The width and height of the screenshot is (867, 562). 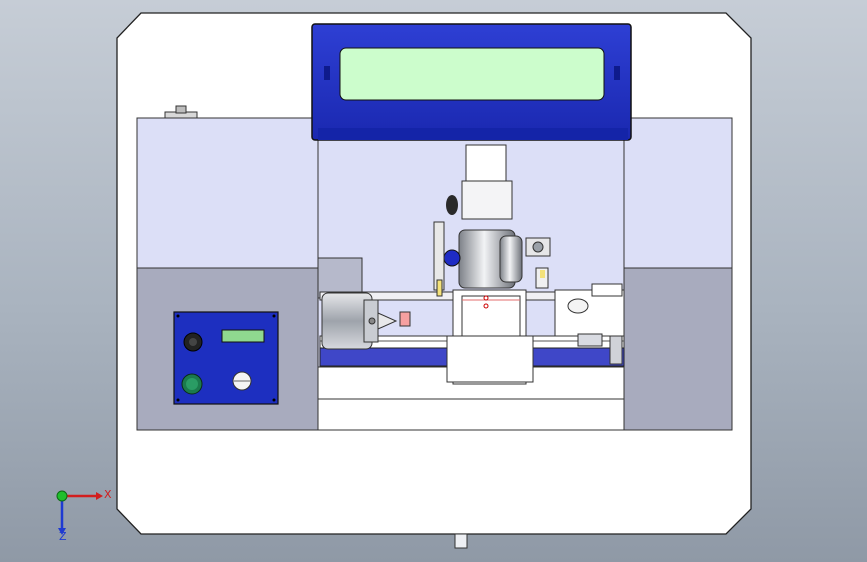 What do you see at coordinates (243, 336) in the screenshot?
I see `panel-lcd-display` at bounding box center [243, 336].